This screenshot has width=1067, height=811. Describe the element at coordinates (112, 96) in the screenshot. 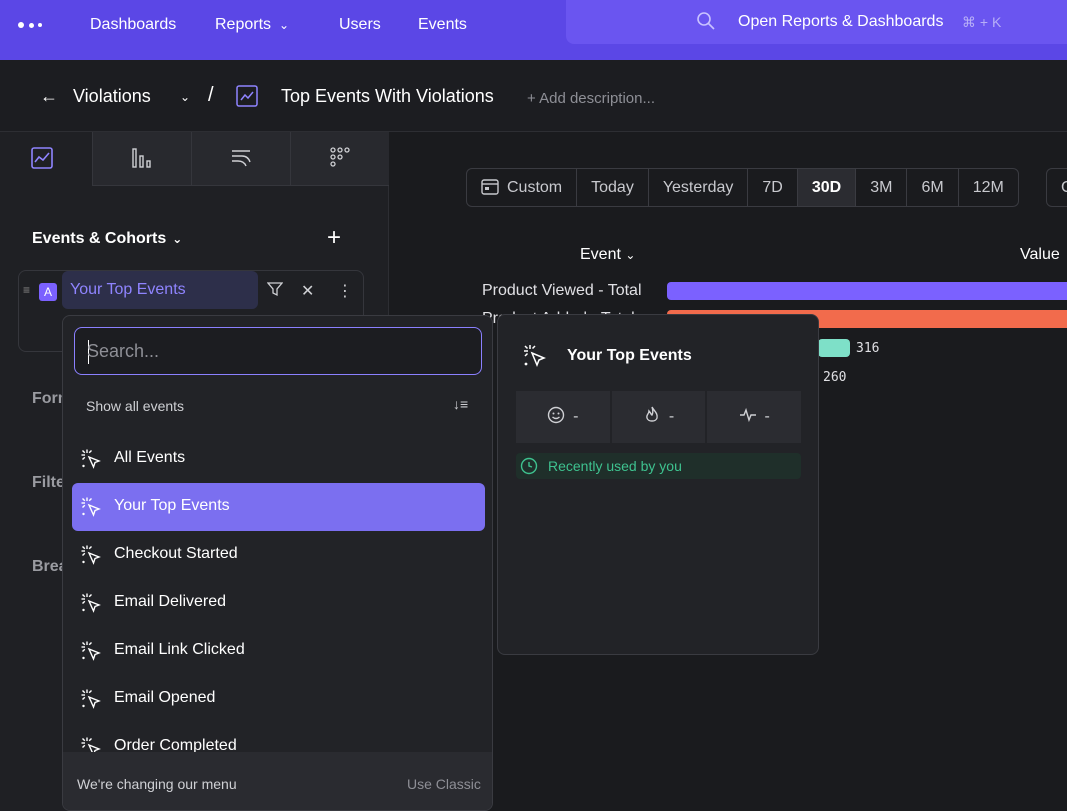

I see `breadcrumb-violations: Violations` at that location.